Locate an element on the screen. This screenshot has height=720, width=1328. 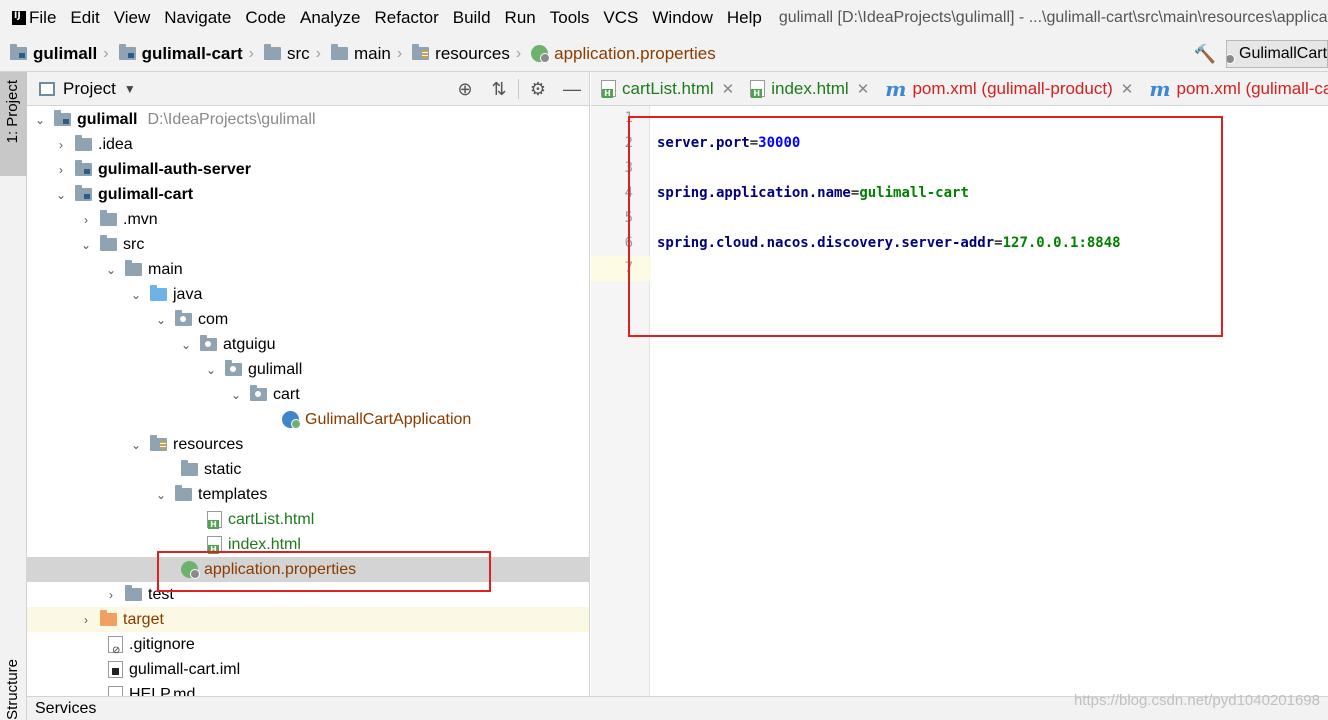
tree-node-idea: › .idea is located at coordinates (308, 144).